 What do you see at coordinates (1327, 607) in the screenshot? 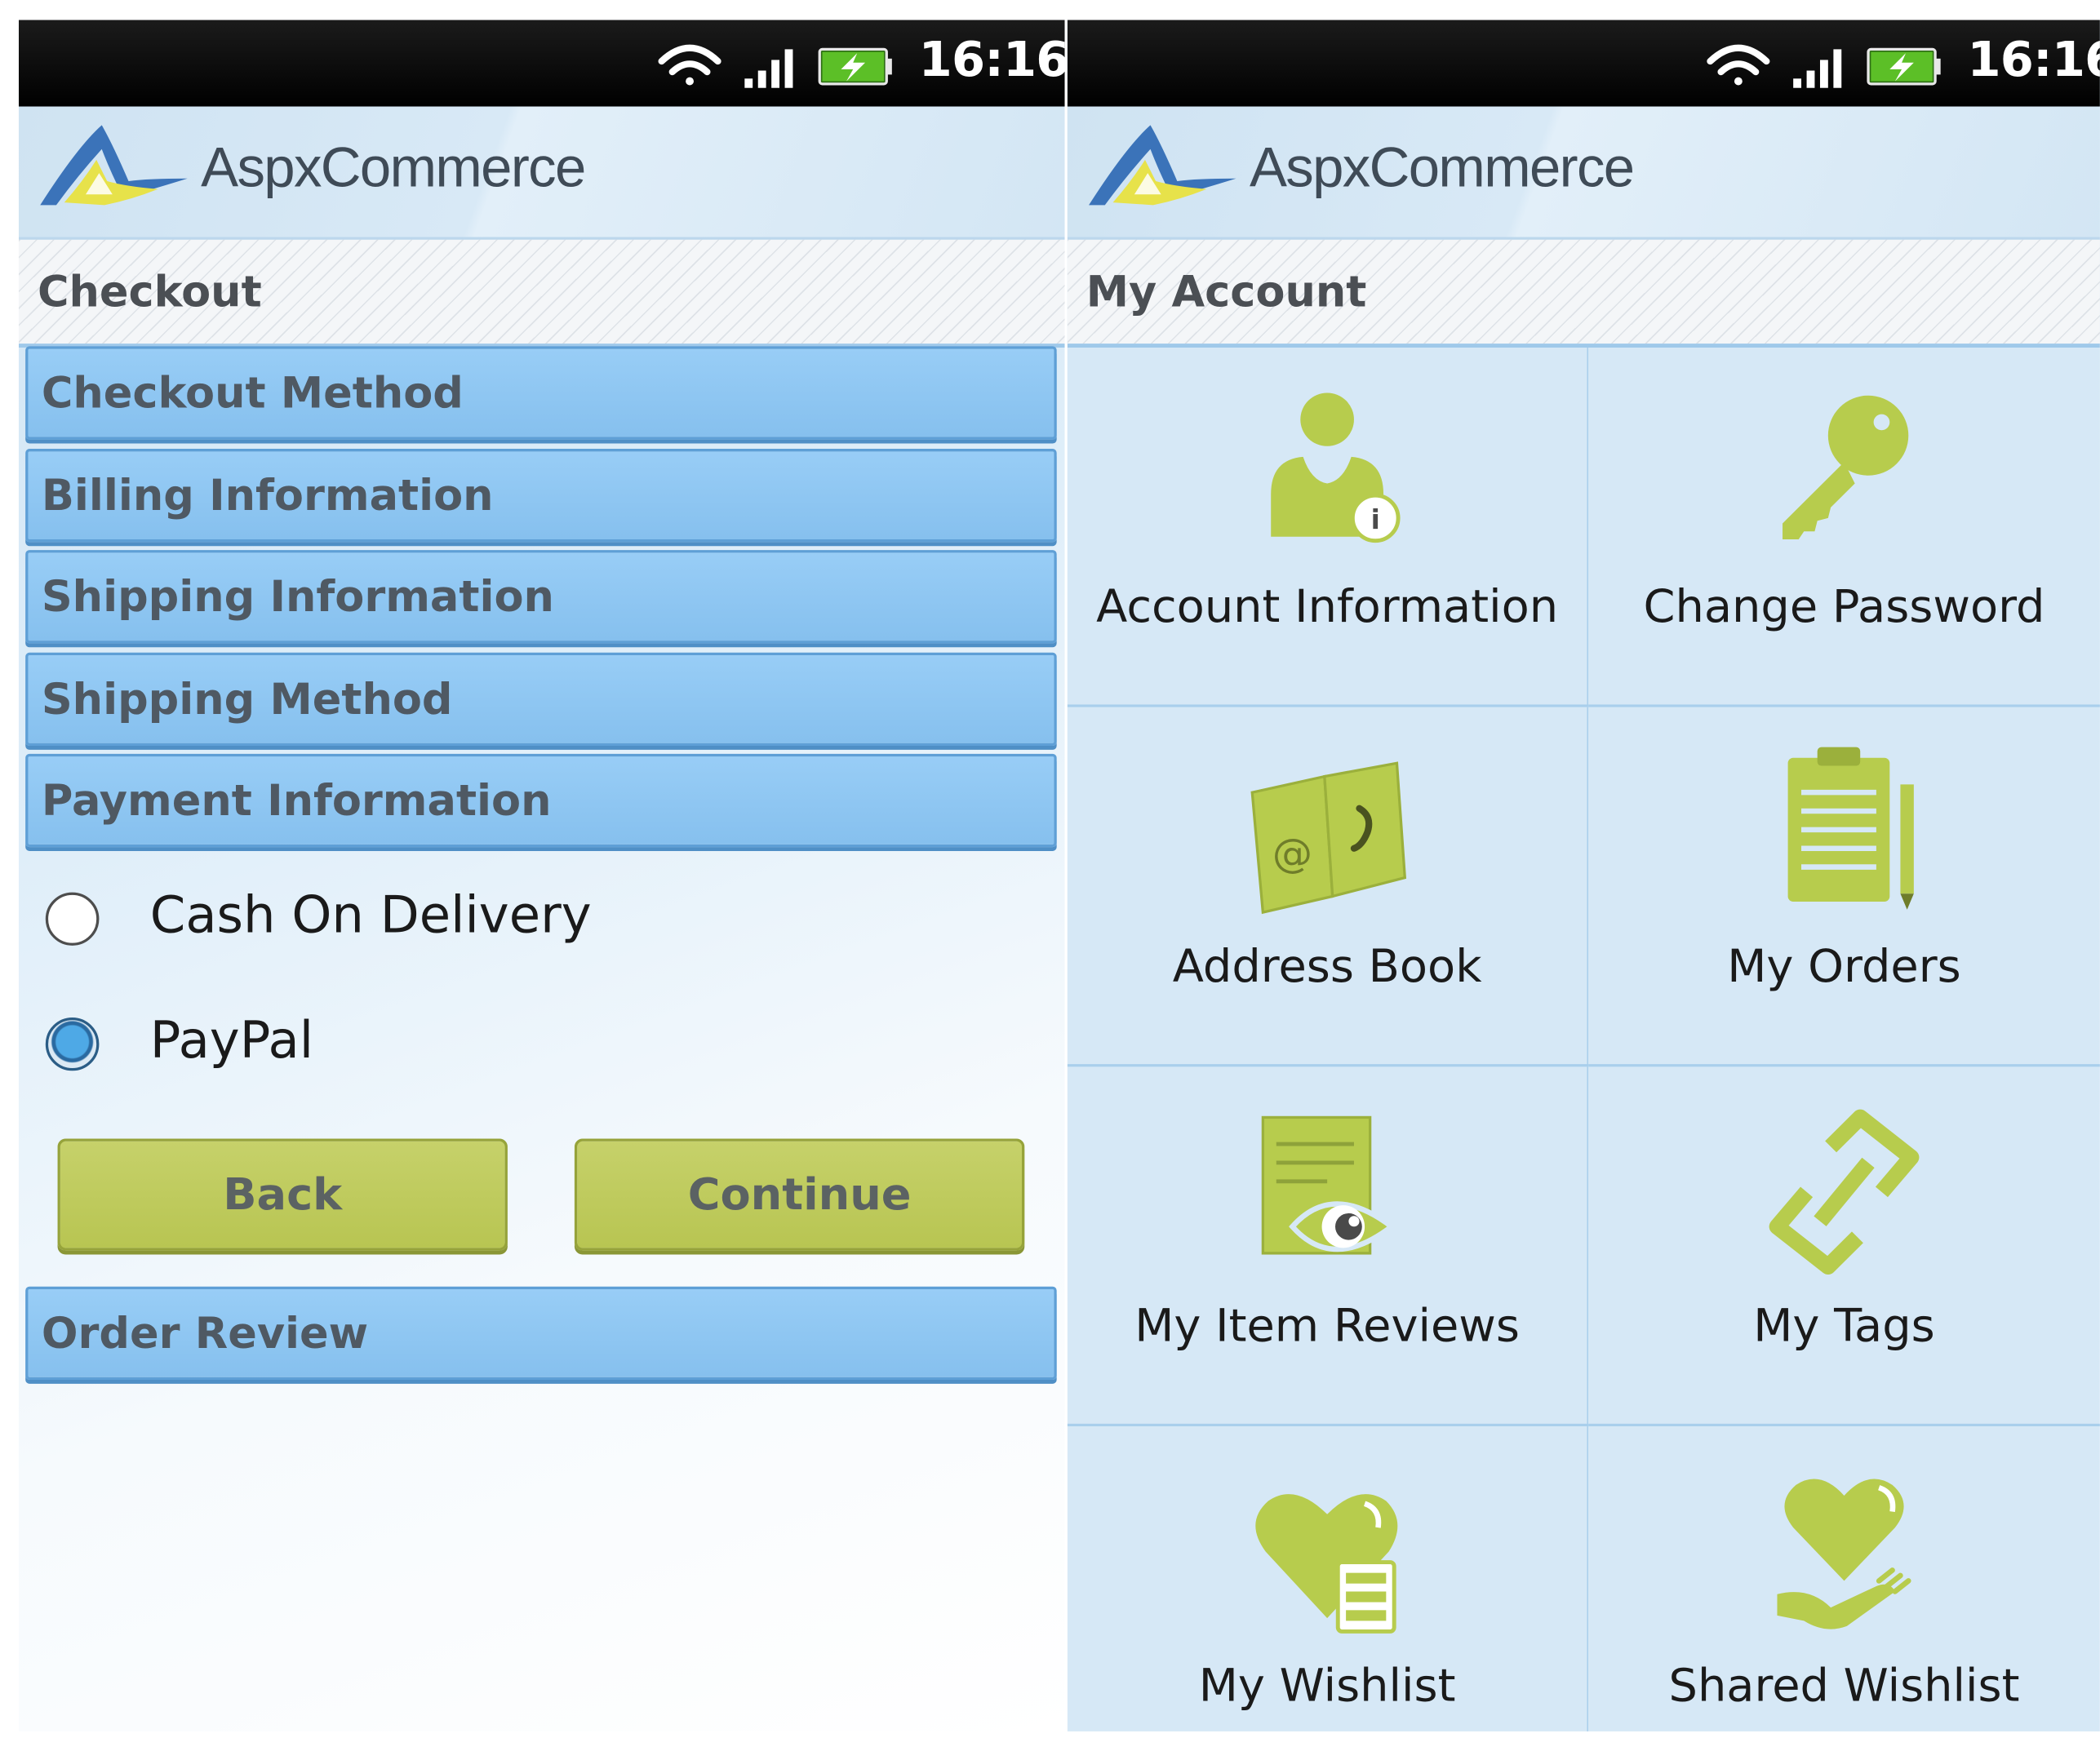
I see `tile-label: Account Information` at bounding box center [1327, 607].